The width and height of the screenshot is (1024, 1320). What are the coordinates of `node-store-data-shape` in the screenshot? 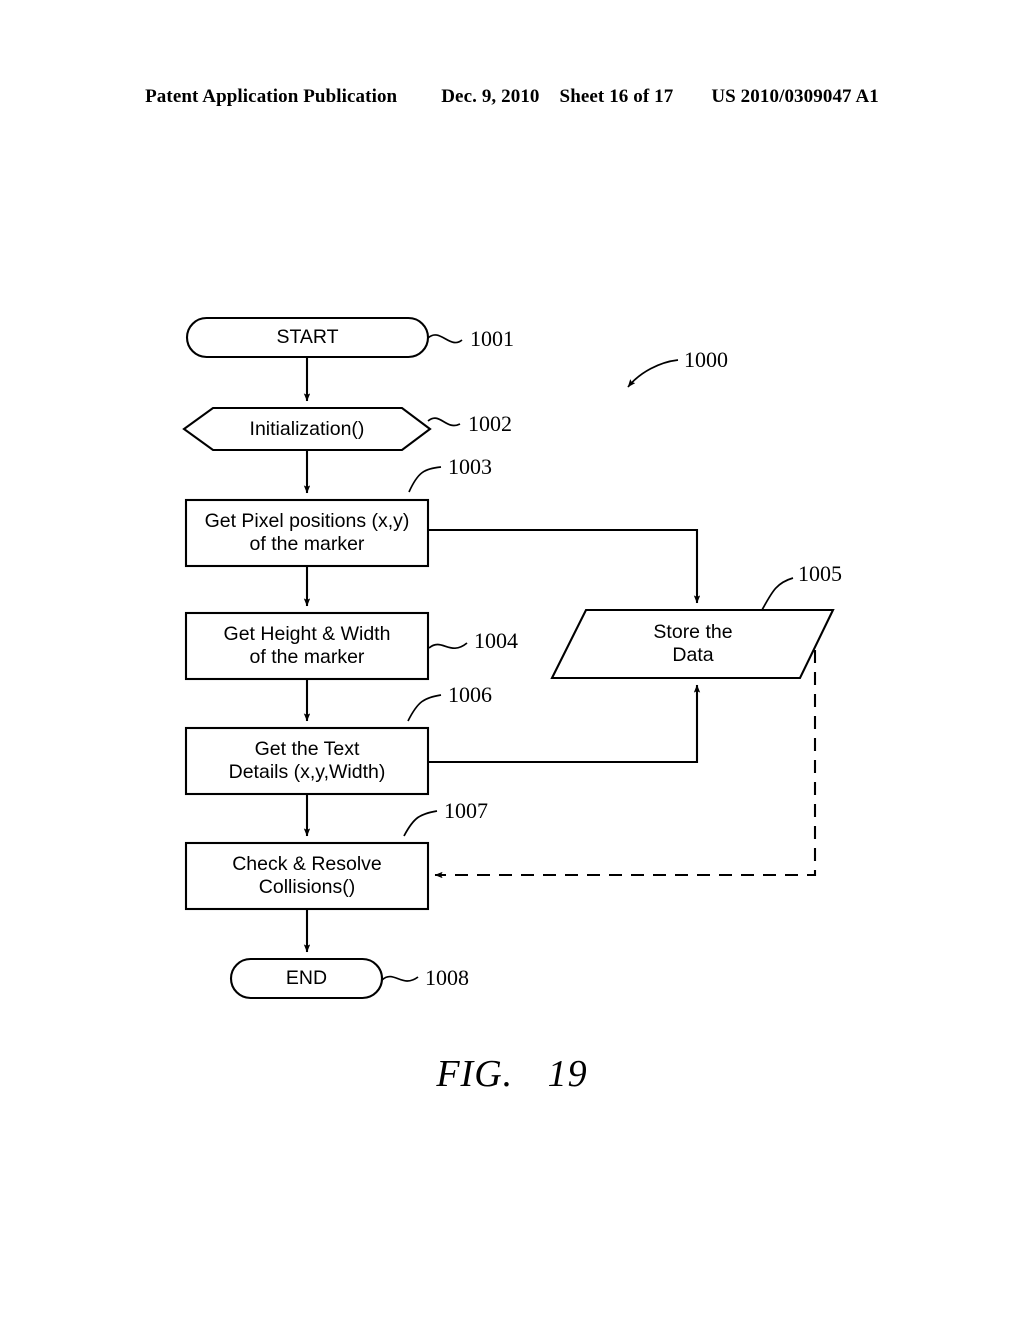 It's located at (692, 644).